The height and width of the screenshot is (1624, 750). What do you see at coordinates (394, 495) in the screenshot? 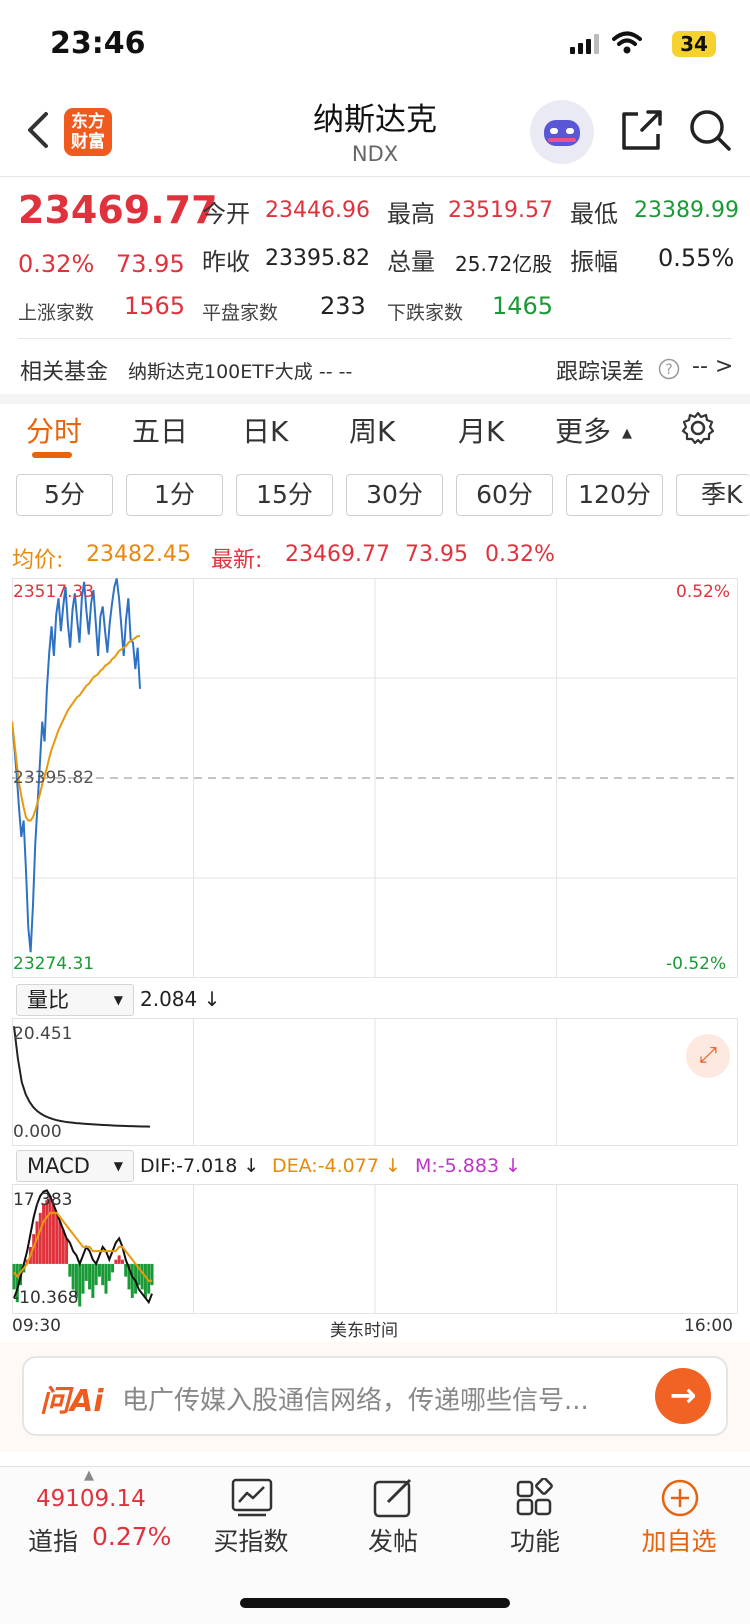
I see `interval-30min: 30分` at bounding box center [394, 495].